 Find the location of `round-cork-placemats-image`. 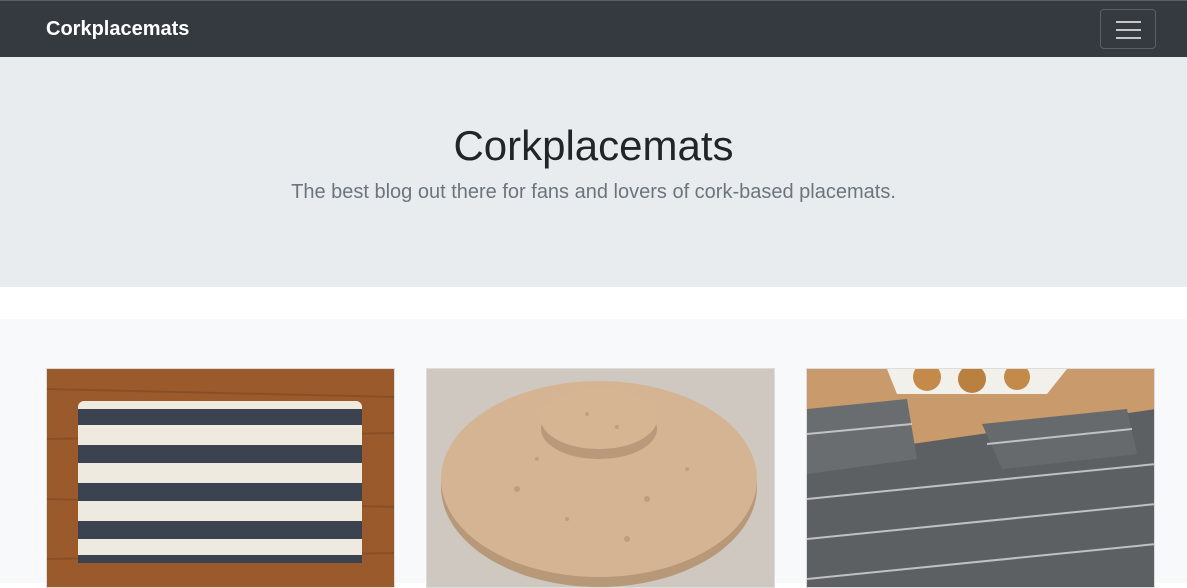

round-cork-placemats-image is located at coordinates (600, 478).